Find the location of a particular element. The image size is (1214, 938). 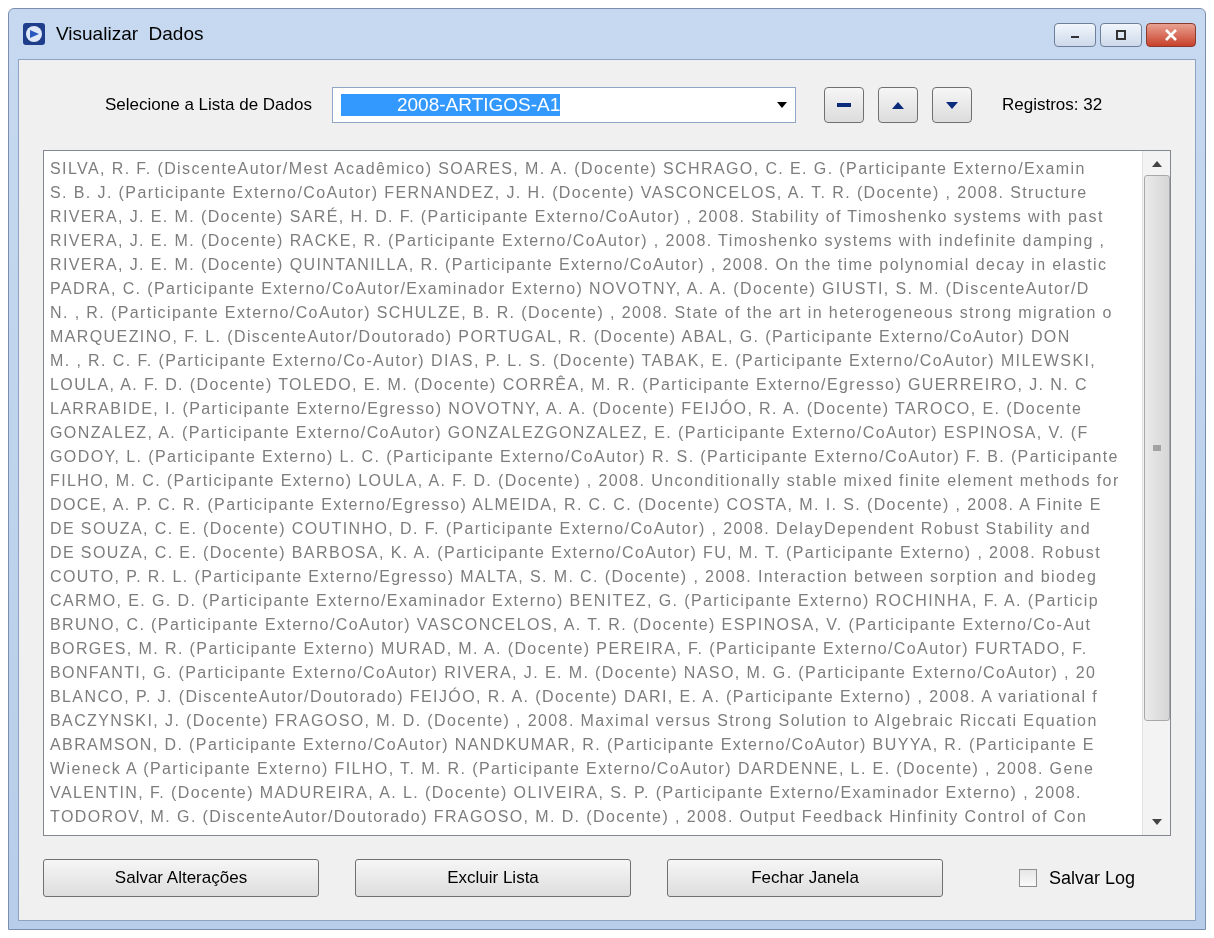

close-button is located at coordinates (1171, 35).